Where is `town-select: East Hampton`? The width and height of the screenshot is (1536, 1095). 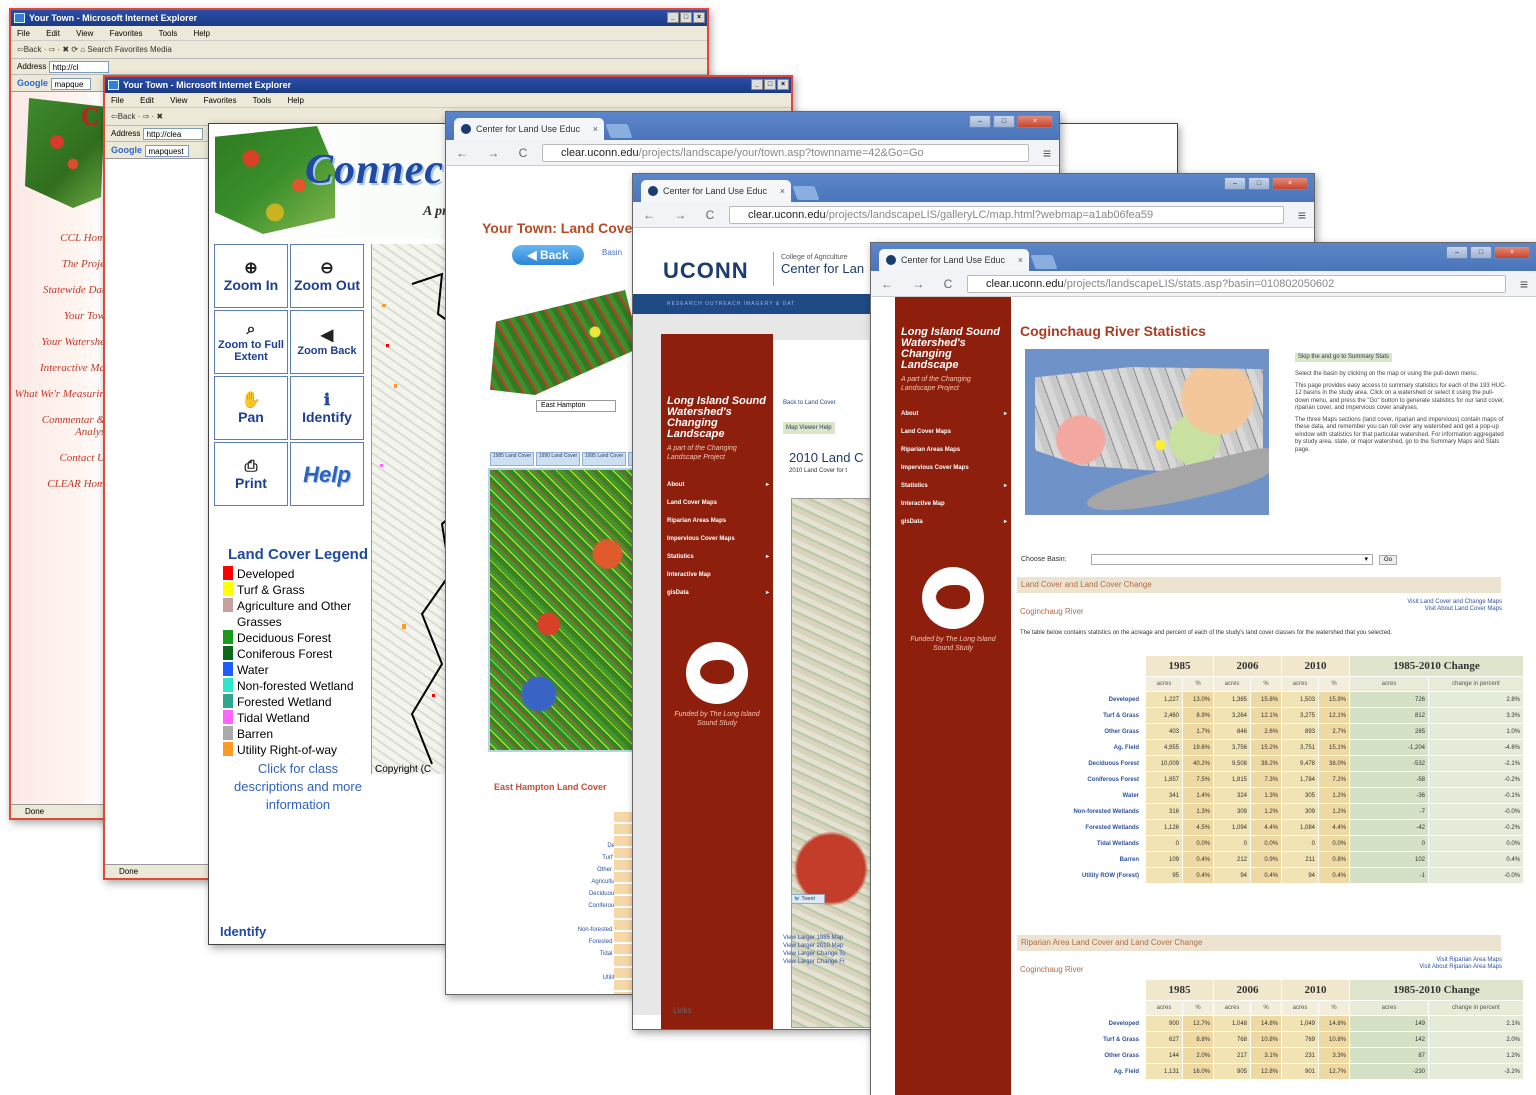 town-select: East Hampton is located at coordinates (576, 406).